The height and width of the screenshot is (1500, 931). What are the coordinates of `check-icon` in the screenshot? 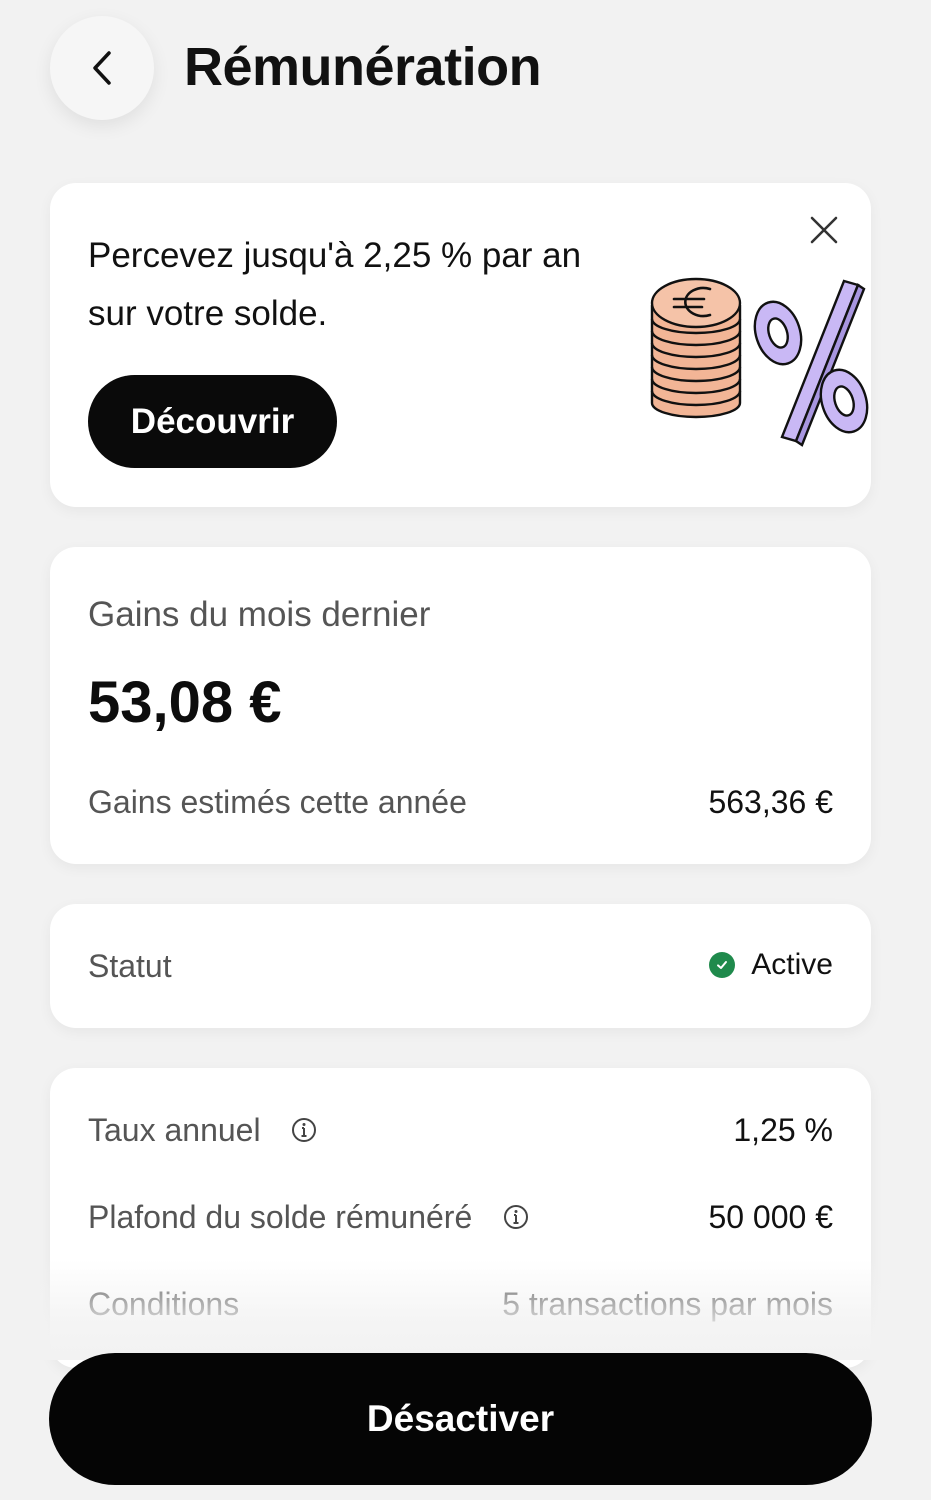 It's located at (722, 965).